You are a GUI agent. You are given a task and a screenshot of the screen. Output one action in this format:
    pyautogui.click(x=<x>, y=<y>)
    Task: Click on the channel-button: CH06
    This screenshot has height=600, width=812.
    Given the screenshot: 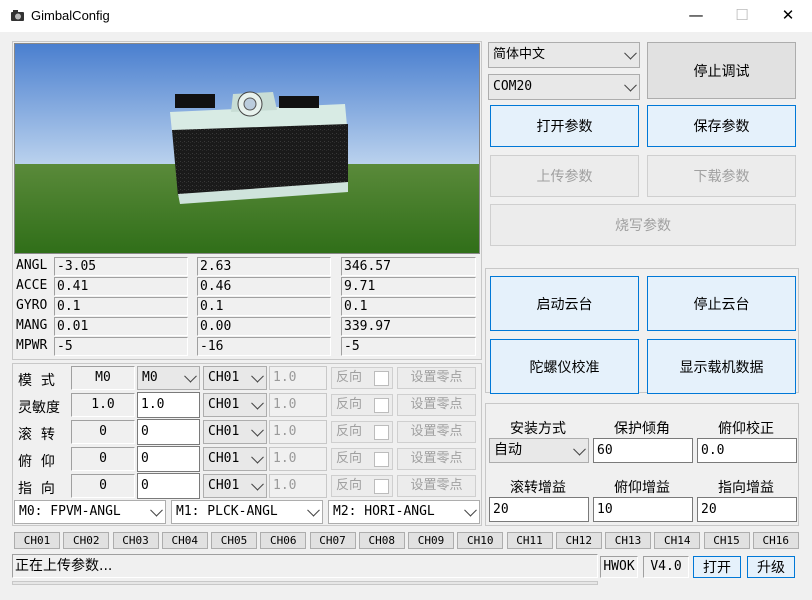 What is the action you would take?
    pyautogui.click(x=283, y=540)
    